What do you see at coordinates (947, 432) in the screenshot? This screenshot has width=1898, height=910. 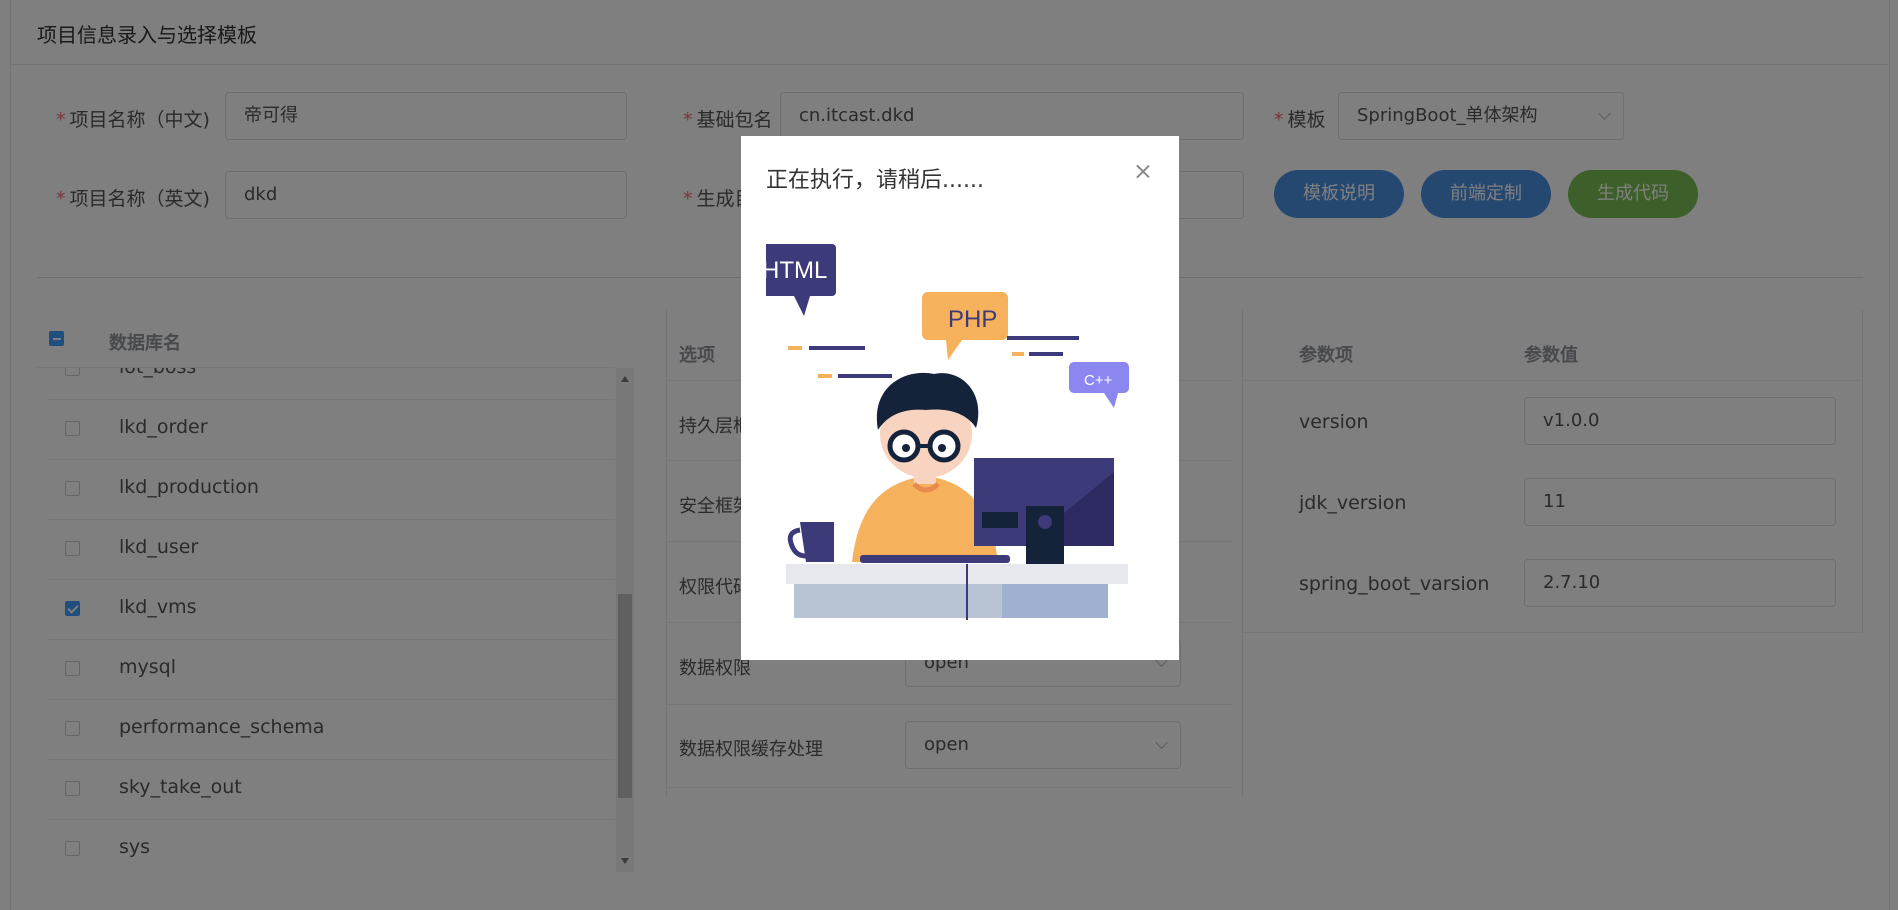 I see `coding-illustration: HTML PHP C++` at bounding box center [947, 432].